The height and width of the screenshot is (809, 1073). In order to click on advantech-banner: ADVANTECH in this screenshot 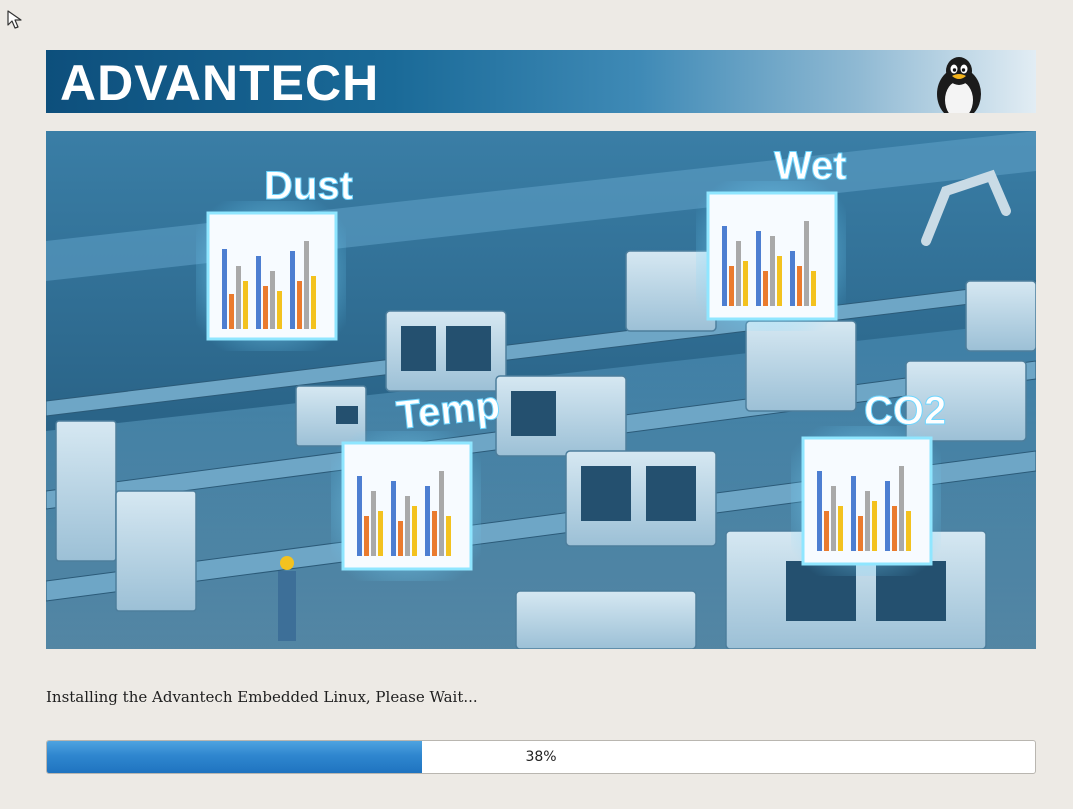, I will do `click(541, 81)`.